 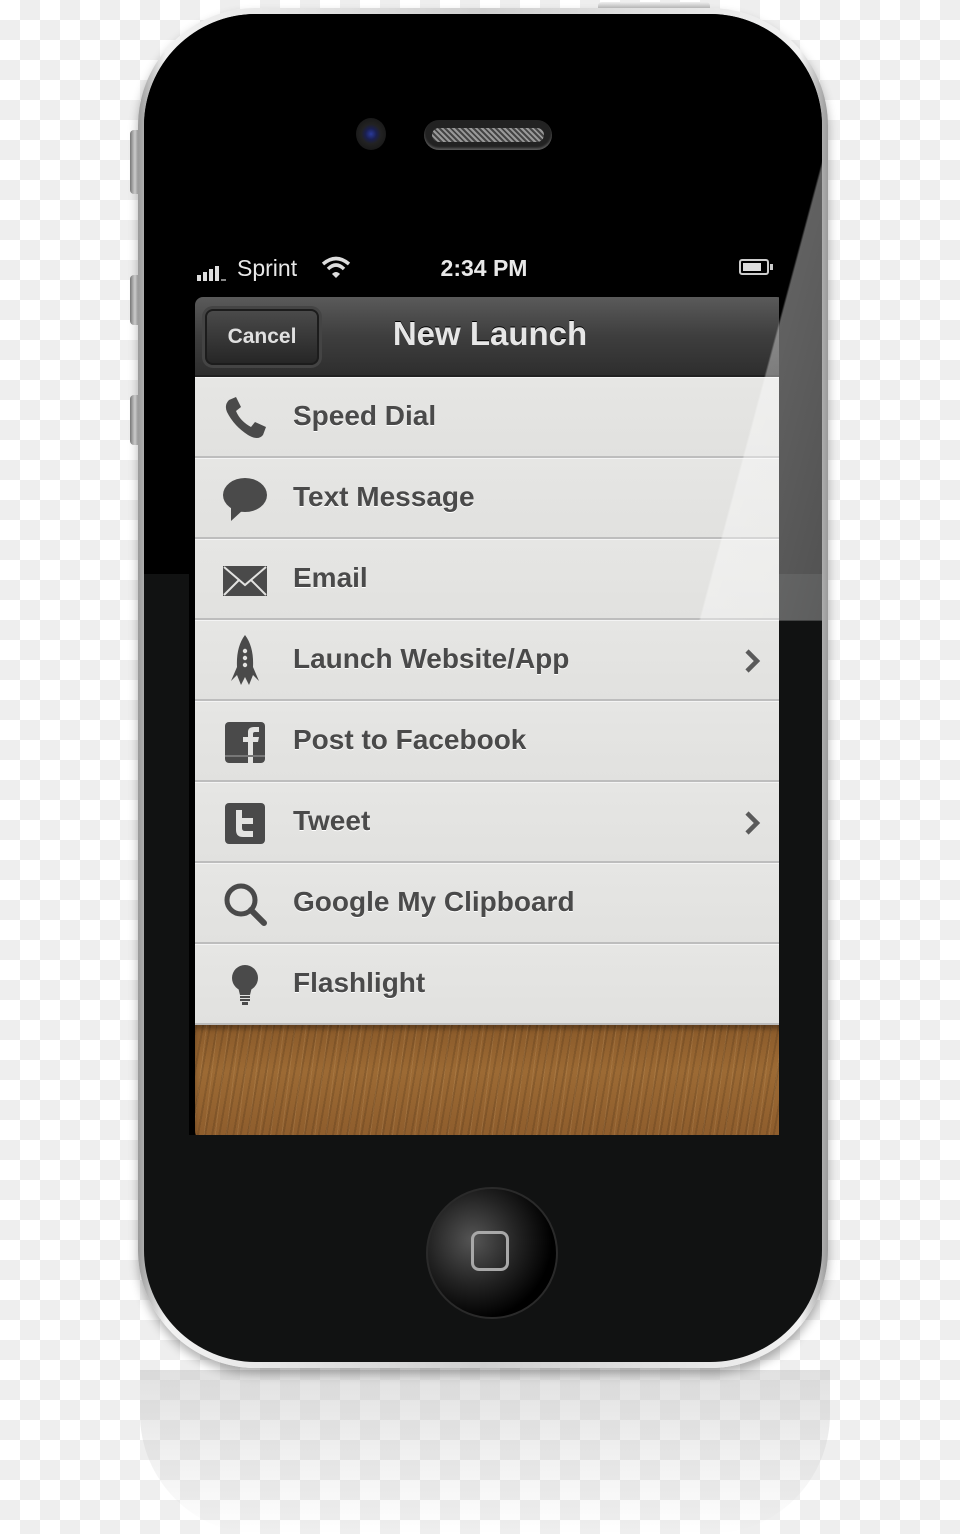 What do you see at coordinates (487, 822) in the screenshot?
I see `list-item-tweet: Tweet` at bounding box center [487, 822].